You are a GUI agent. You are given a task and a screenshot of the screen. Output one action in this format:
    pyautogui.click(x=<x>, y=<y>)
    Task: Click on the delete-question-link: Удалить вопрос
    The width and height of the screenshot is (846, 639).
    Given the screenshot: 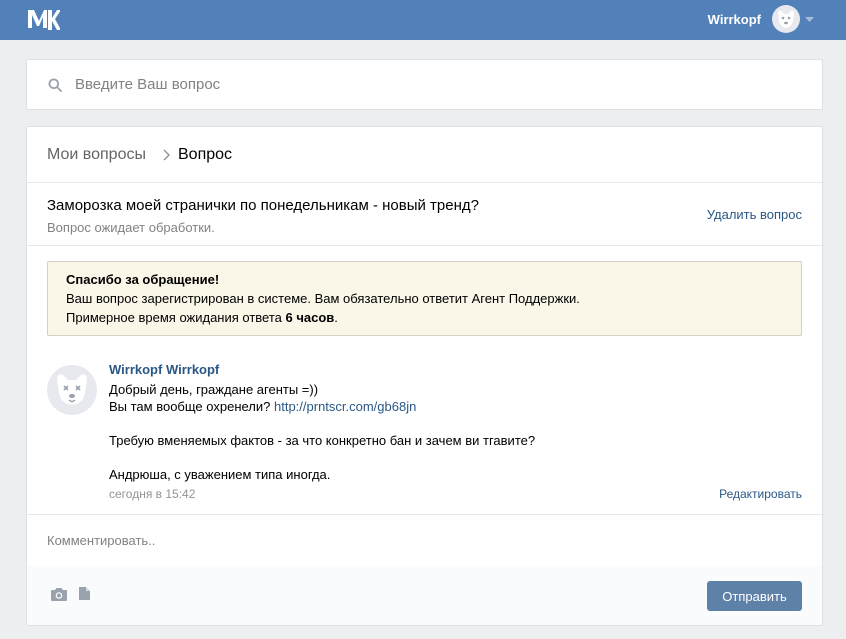 What is the action you would take?
    pyautogui.click(x=754, y=214)
    